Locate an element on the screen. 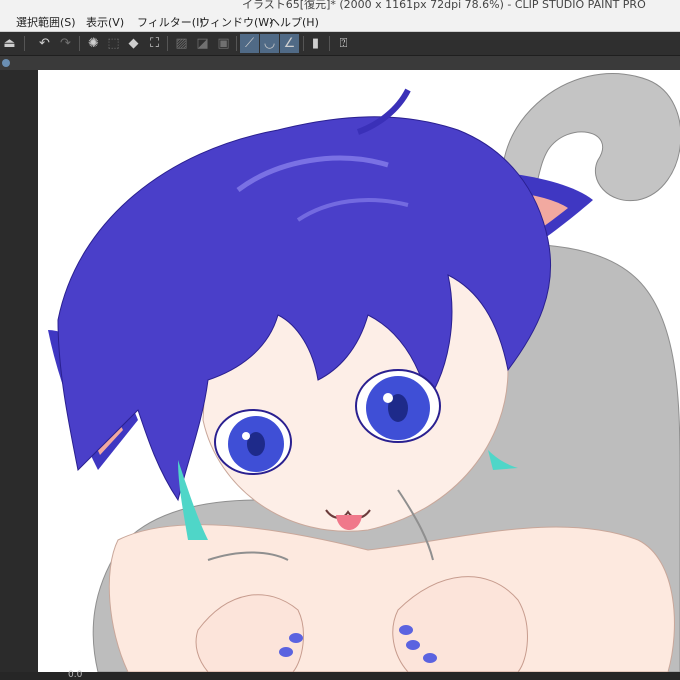  crop-icon: ⛶ is located at coordinates (154, 43).